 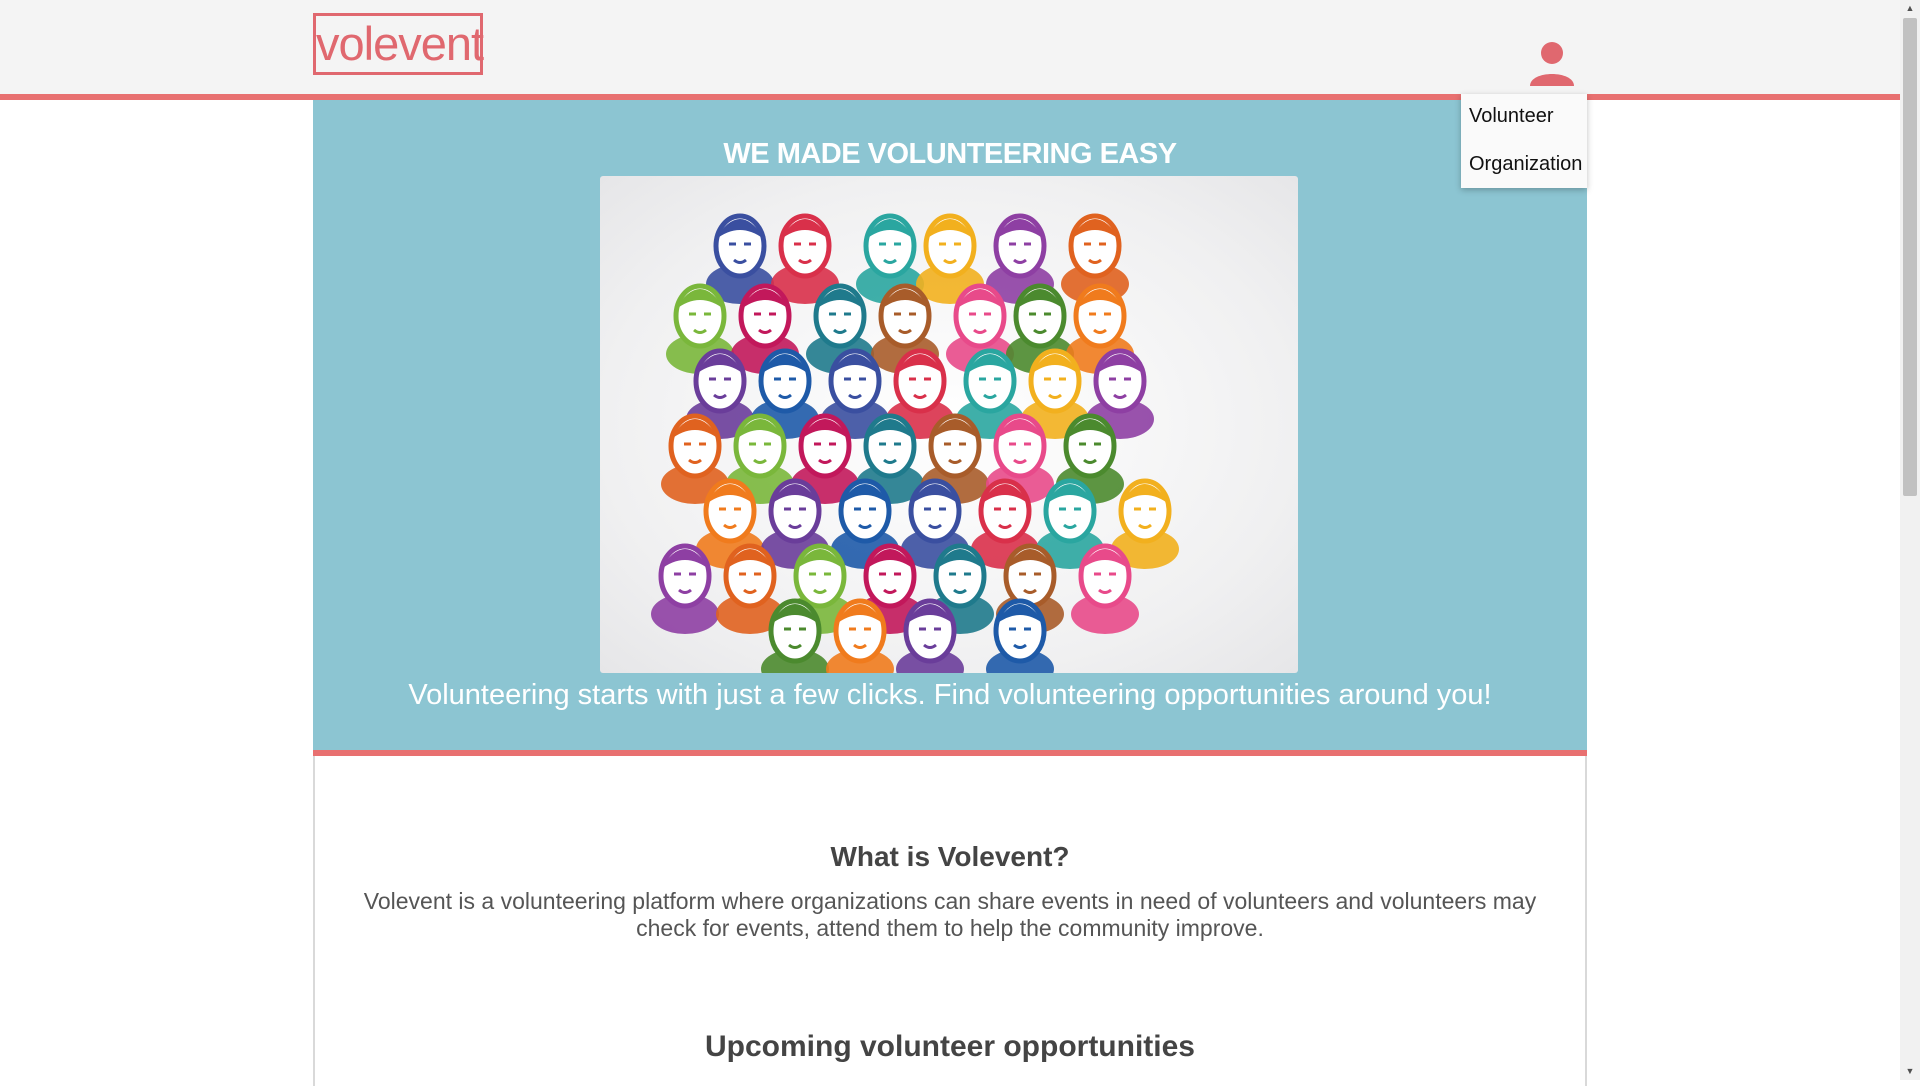 I want to click on page-scrollbar: ▲ ▼, so click(x=1910, y=540).